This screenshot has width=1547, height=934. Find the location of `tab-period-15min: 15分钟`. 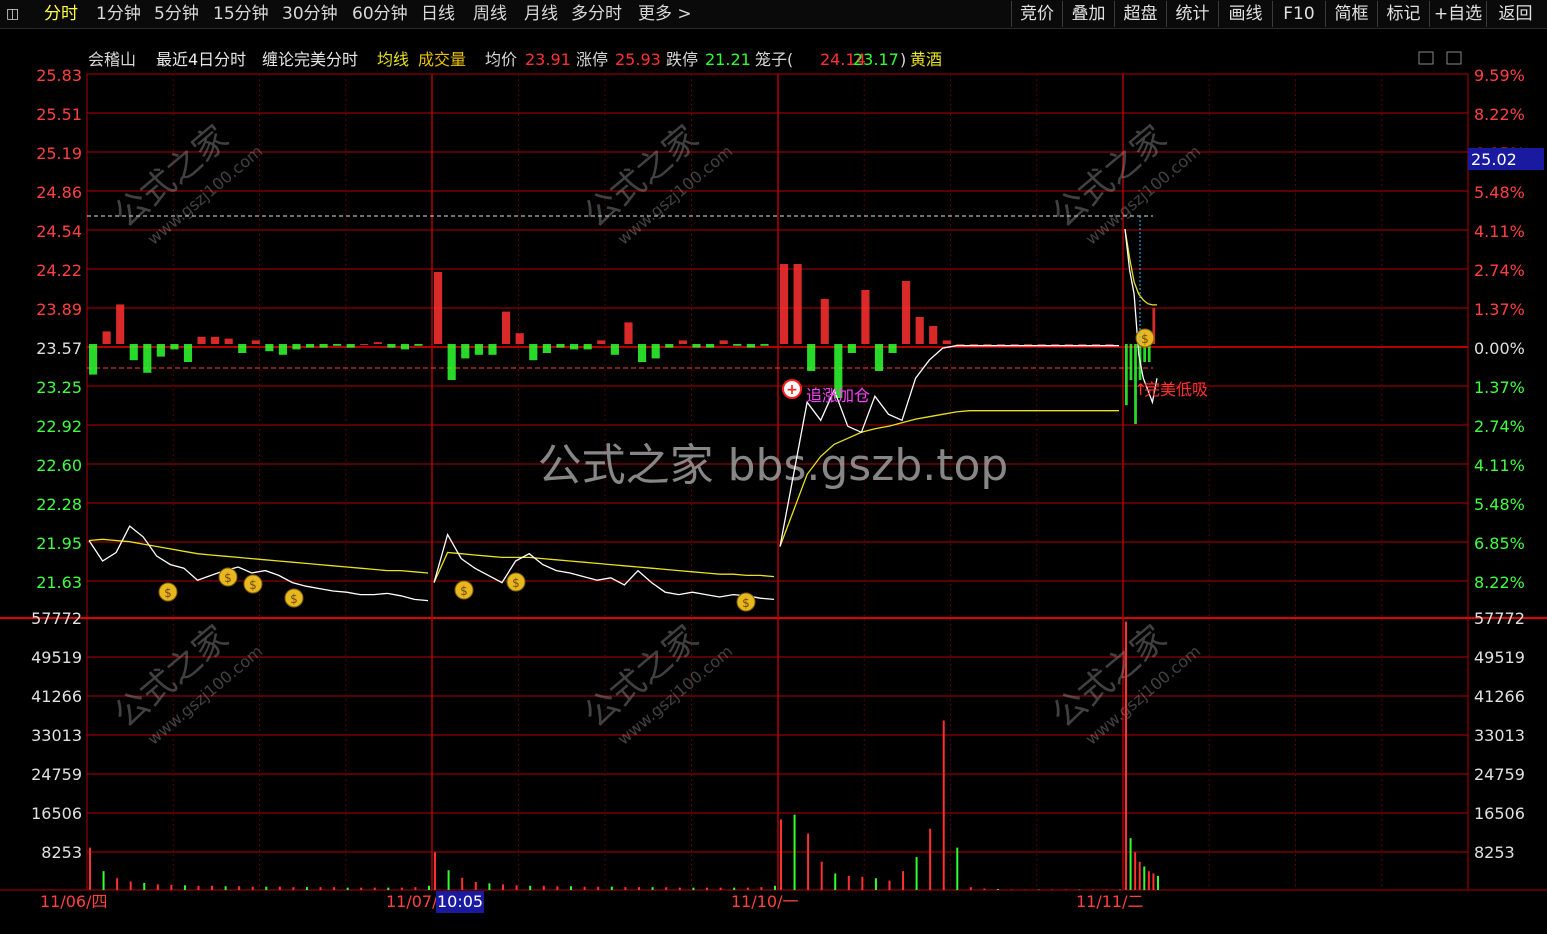

tab-period-15min: 15分钟 is located at coordinates (241, 14).